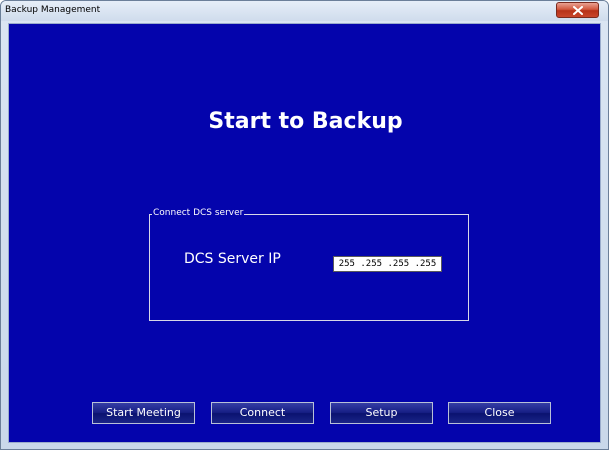  I want to click on window-title: Backup Management, so click(53, 10).